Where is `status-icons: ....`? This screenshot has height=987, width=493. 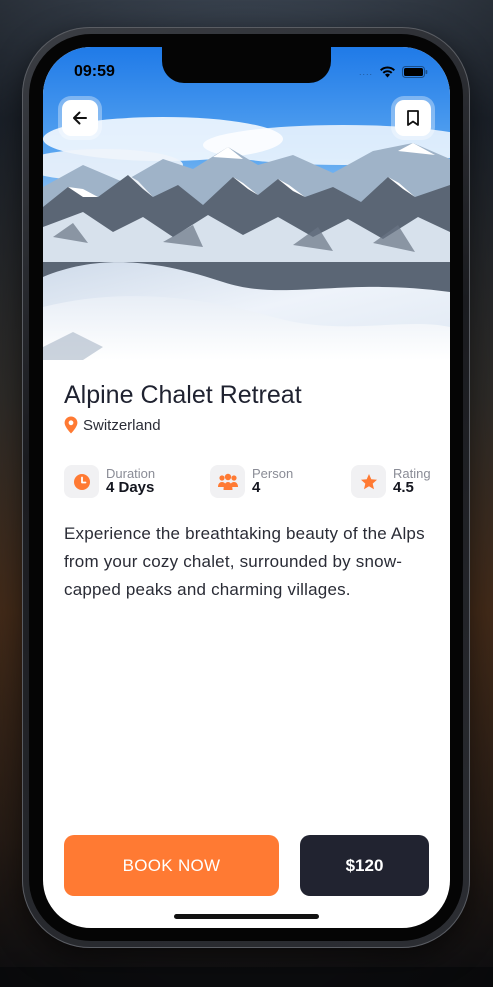
status-icons: .... is located at coordinates (393, 72).